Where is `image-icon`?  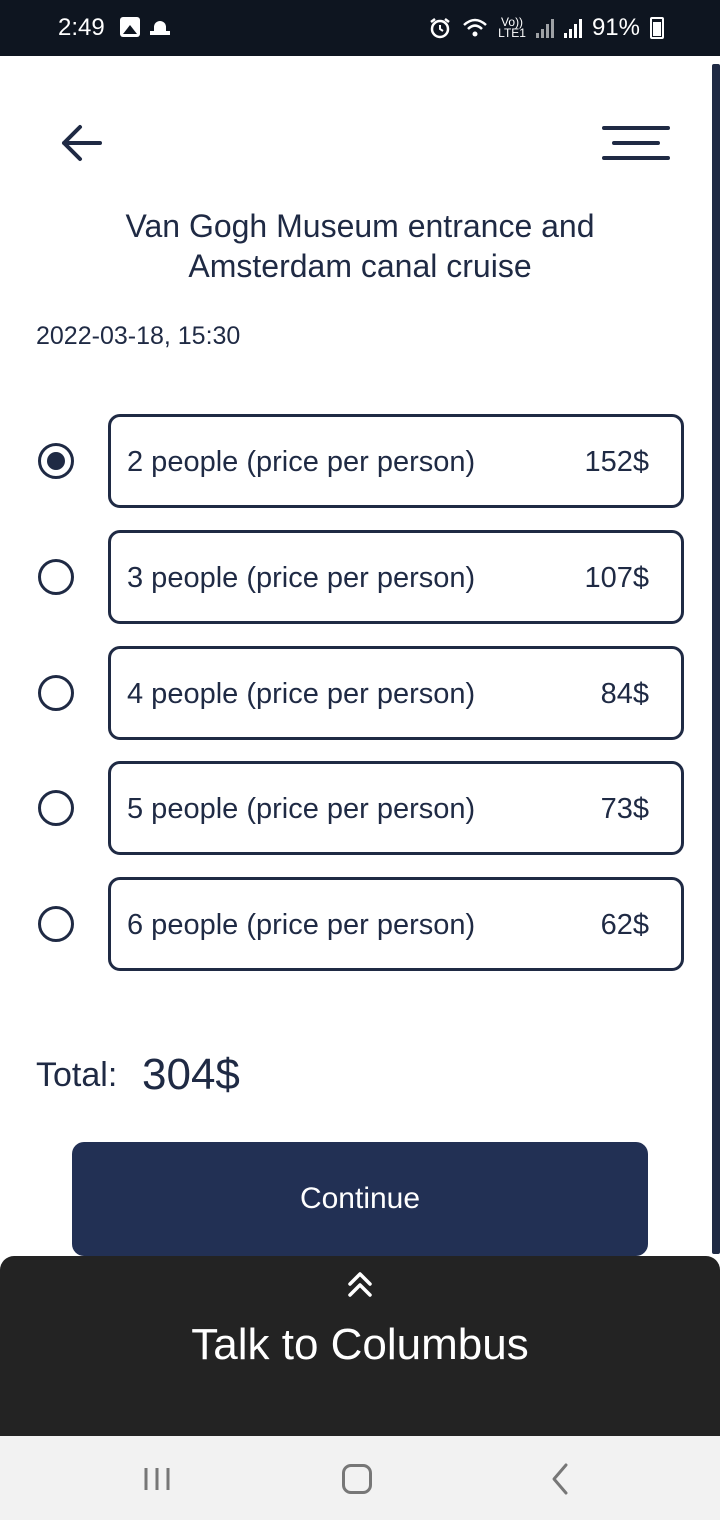 image-icon is located at coordinates (130, 27).